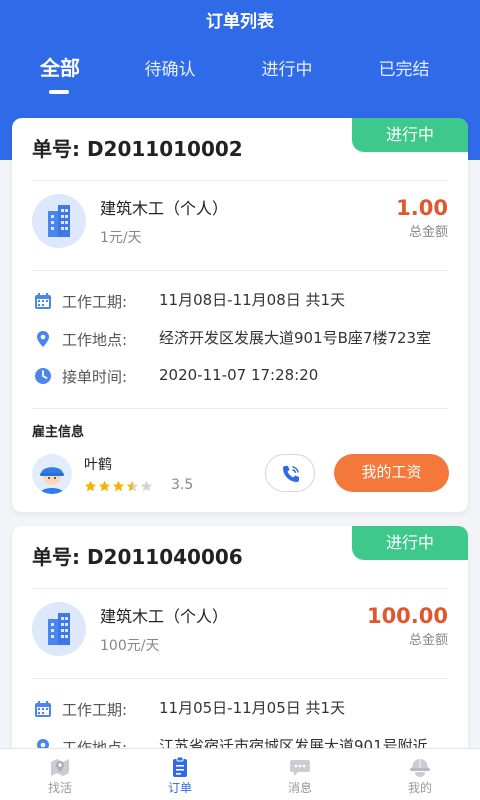  I want to click on order-tabs: 全部 待确认 进行中 已完结, so click(240, 76).